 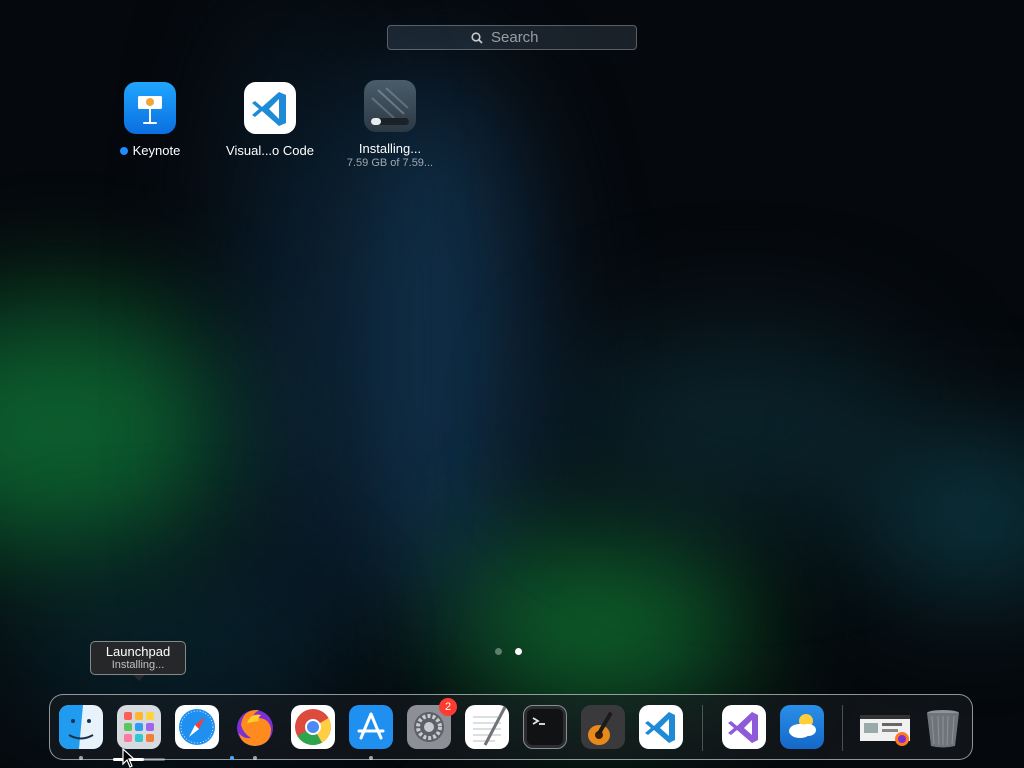 I want to click on dock-item-launchpad, so click(x=139, y=727).